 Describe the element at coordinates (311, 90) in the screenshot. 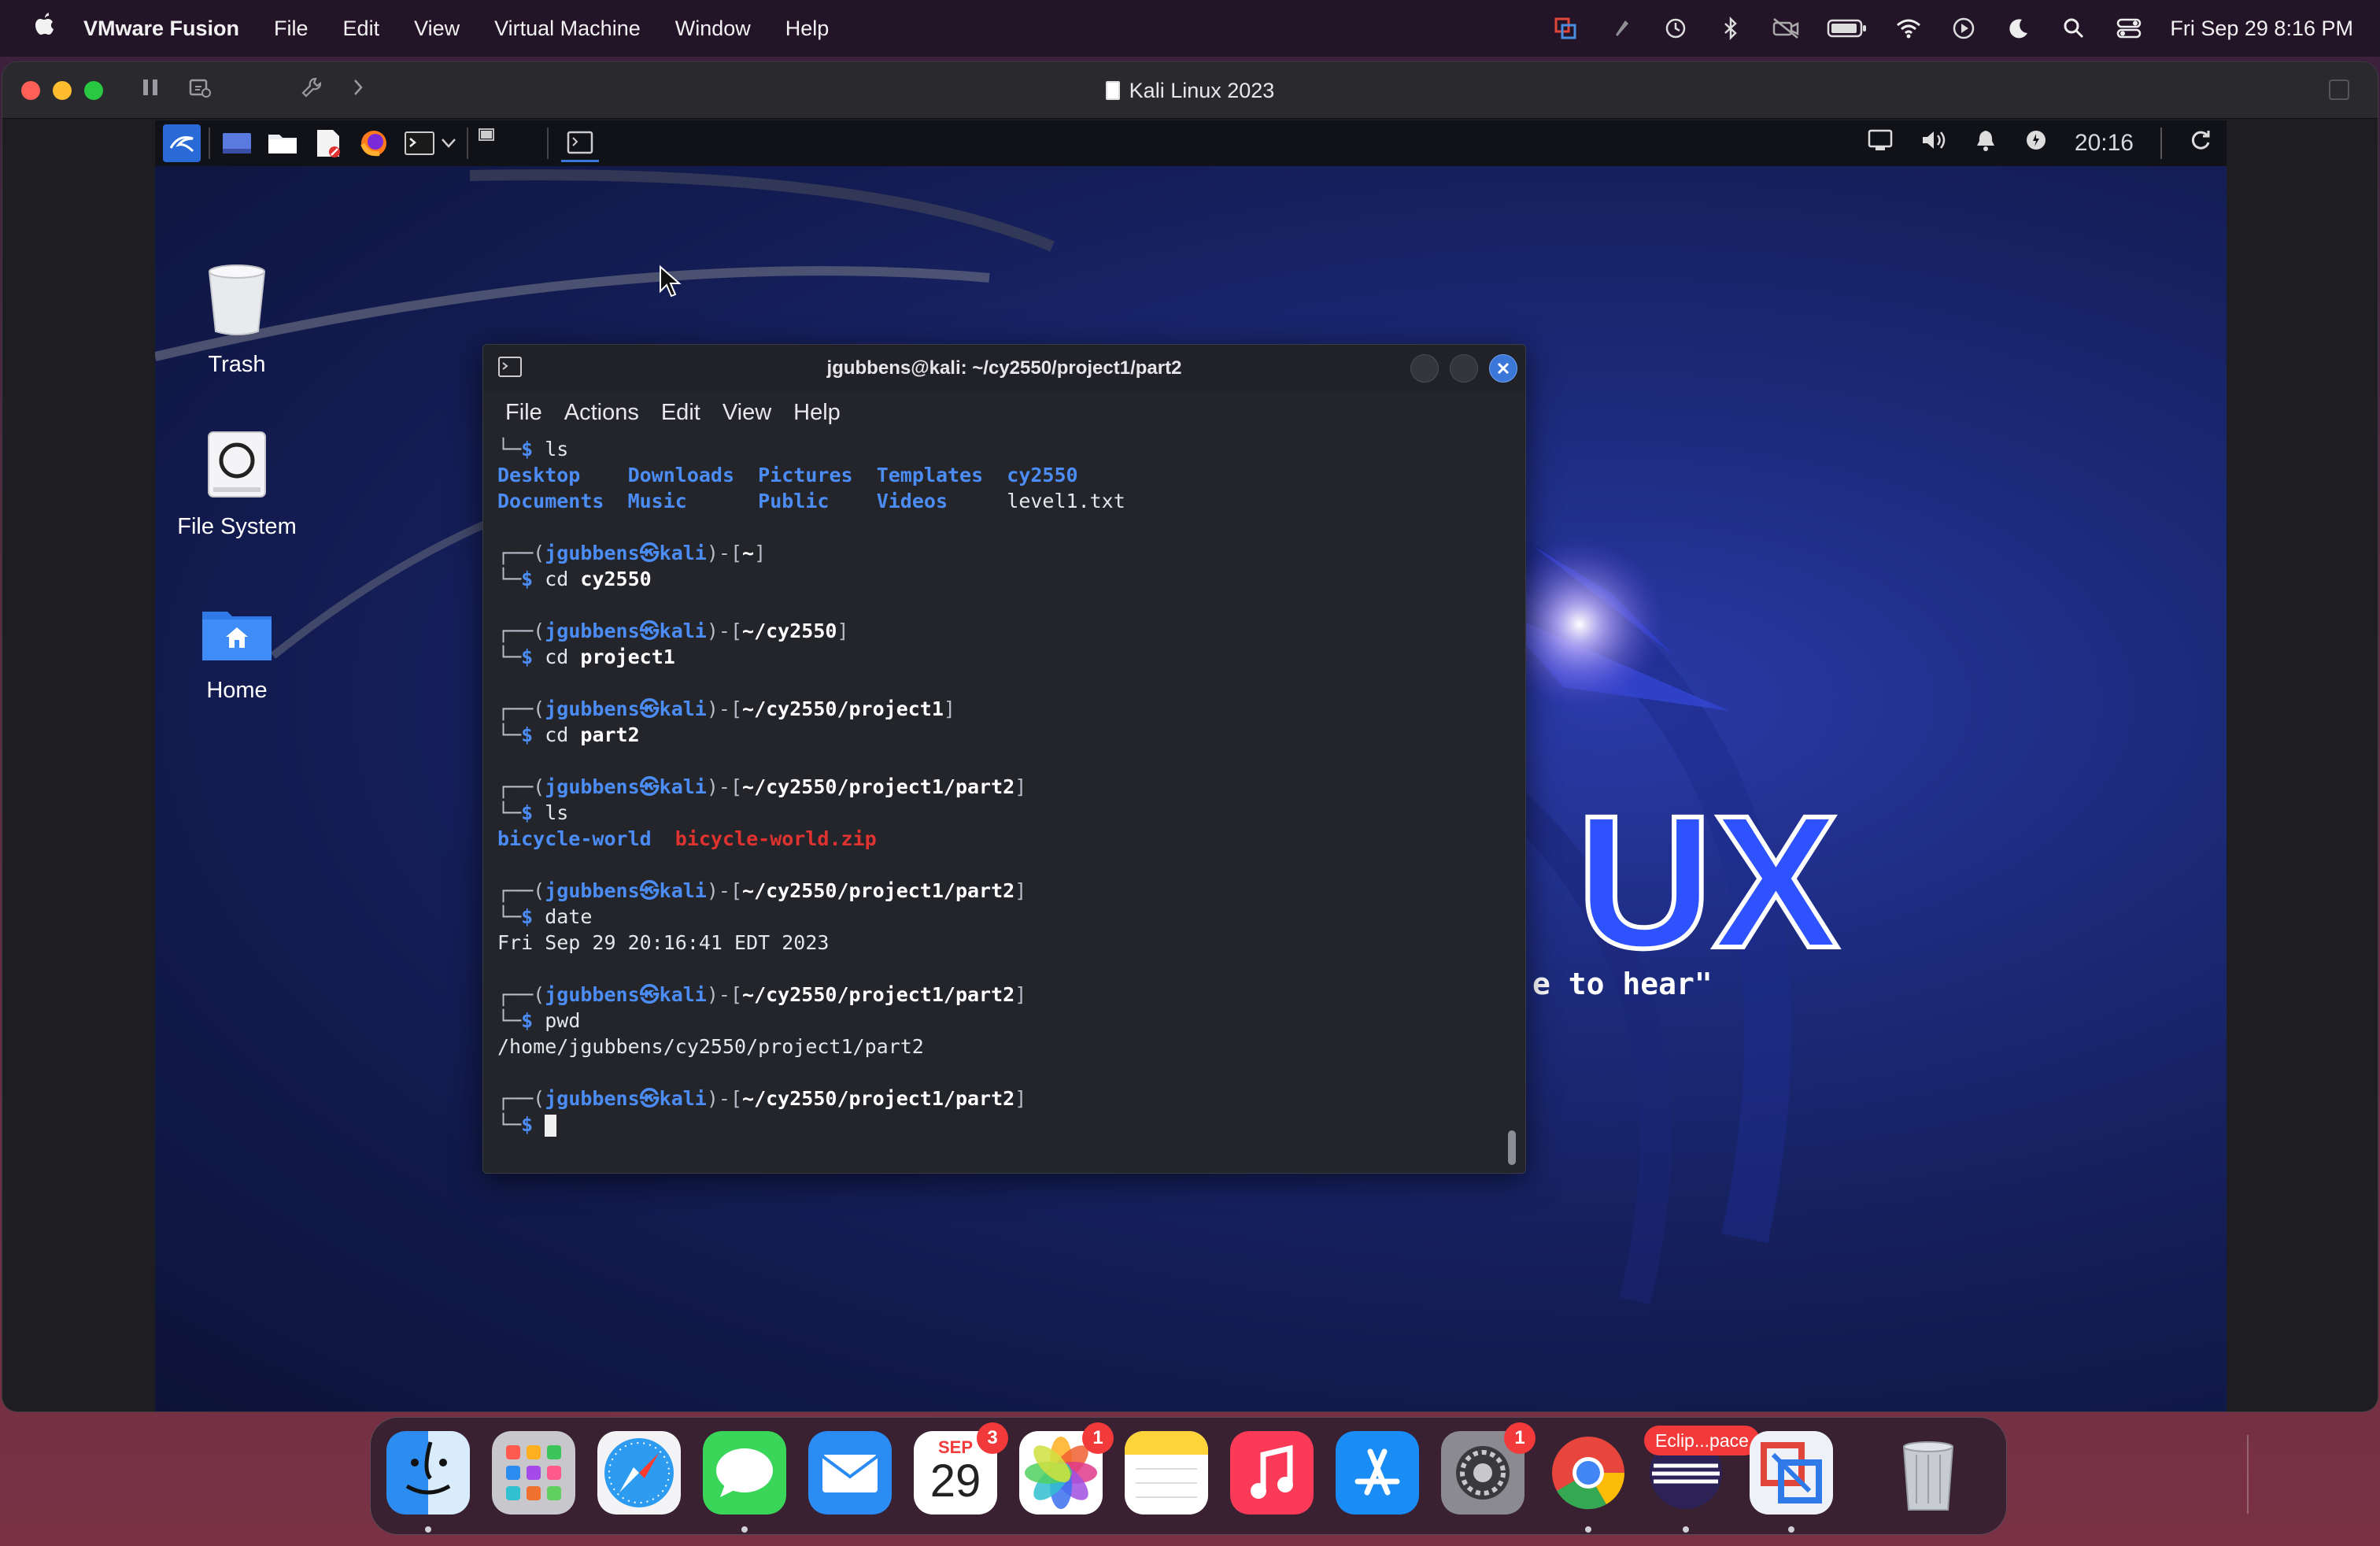

I see `settings-wrench-icon` at that location.